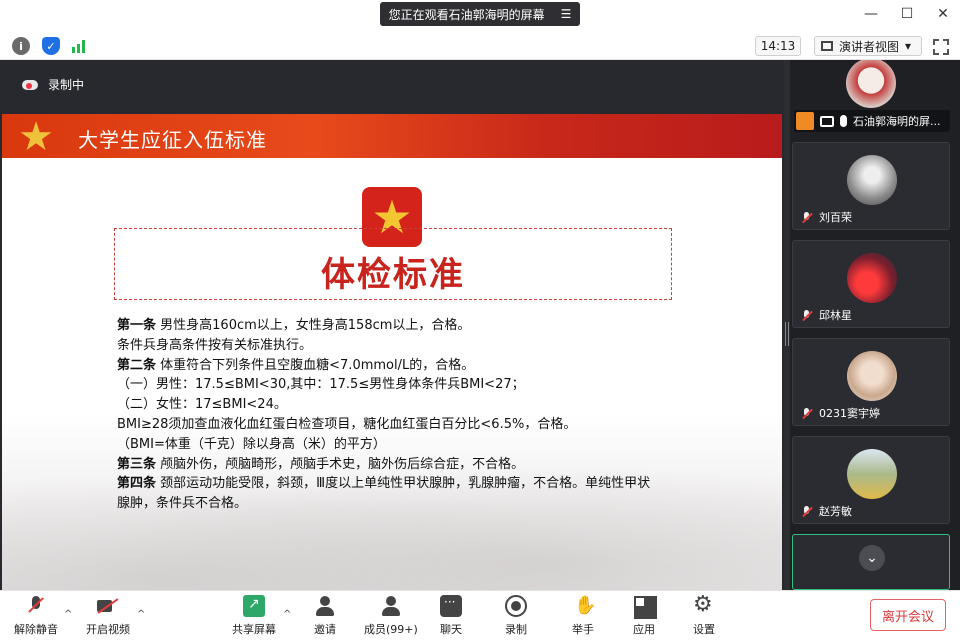  What do you see at coordinates (393, 275) in the screenshot?
I see `standard-title: 体检标准` at bounding box center [393, 275].